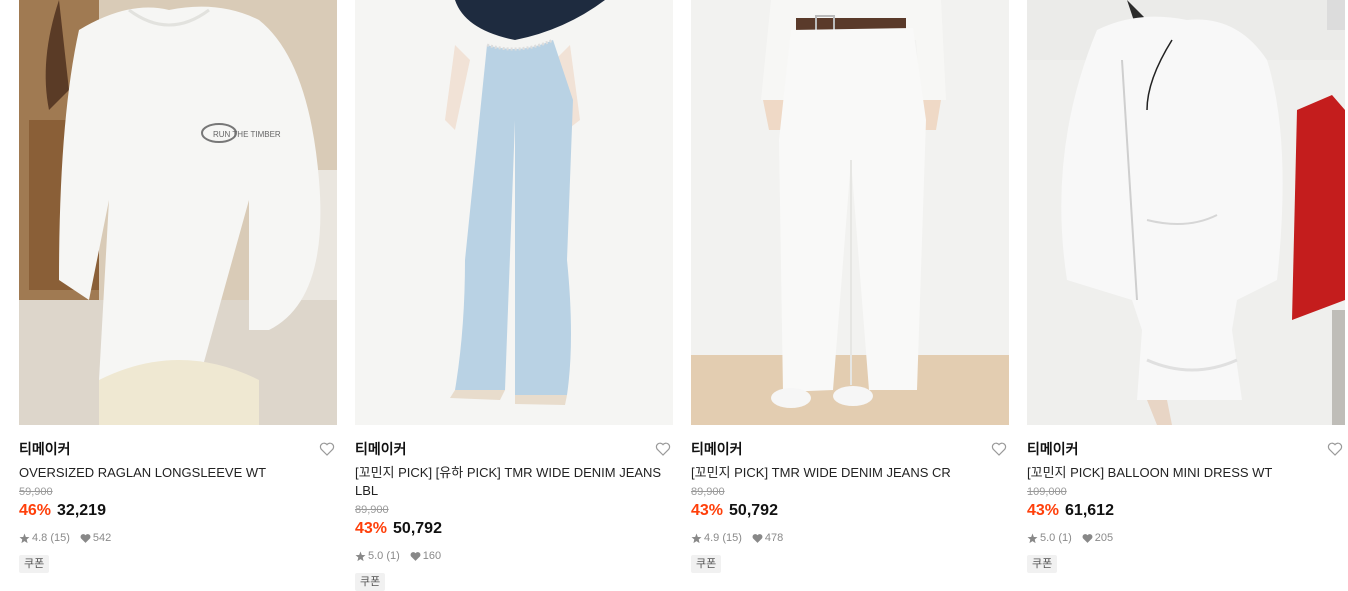  Describe the element at coordinates (1047, 492) in the screenshot. I see `original-price: 109,000` at that location.